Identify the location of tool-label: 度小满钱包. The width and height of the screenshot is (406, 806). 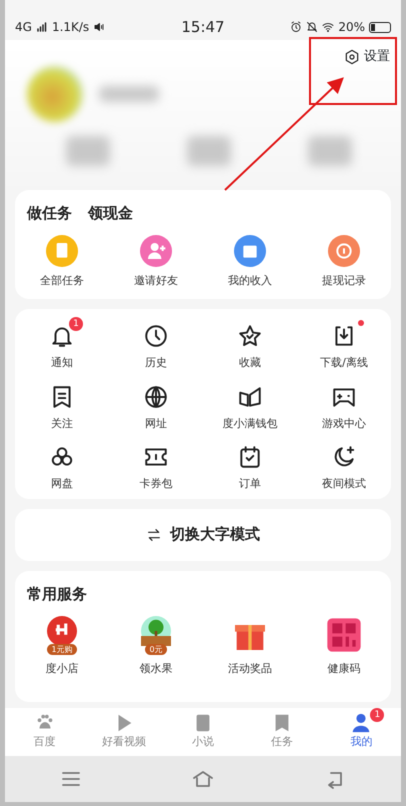
(250, 424).